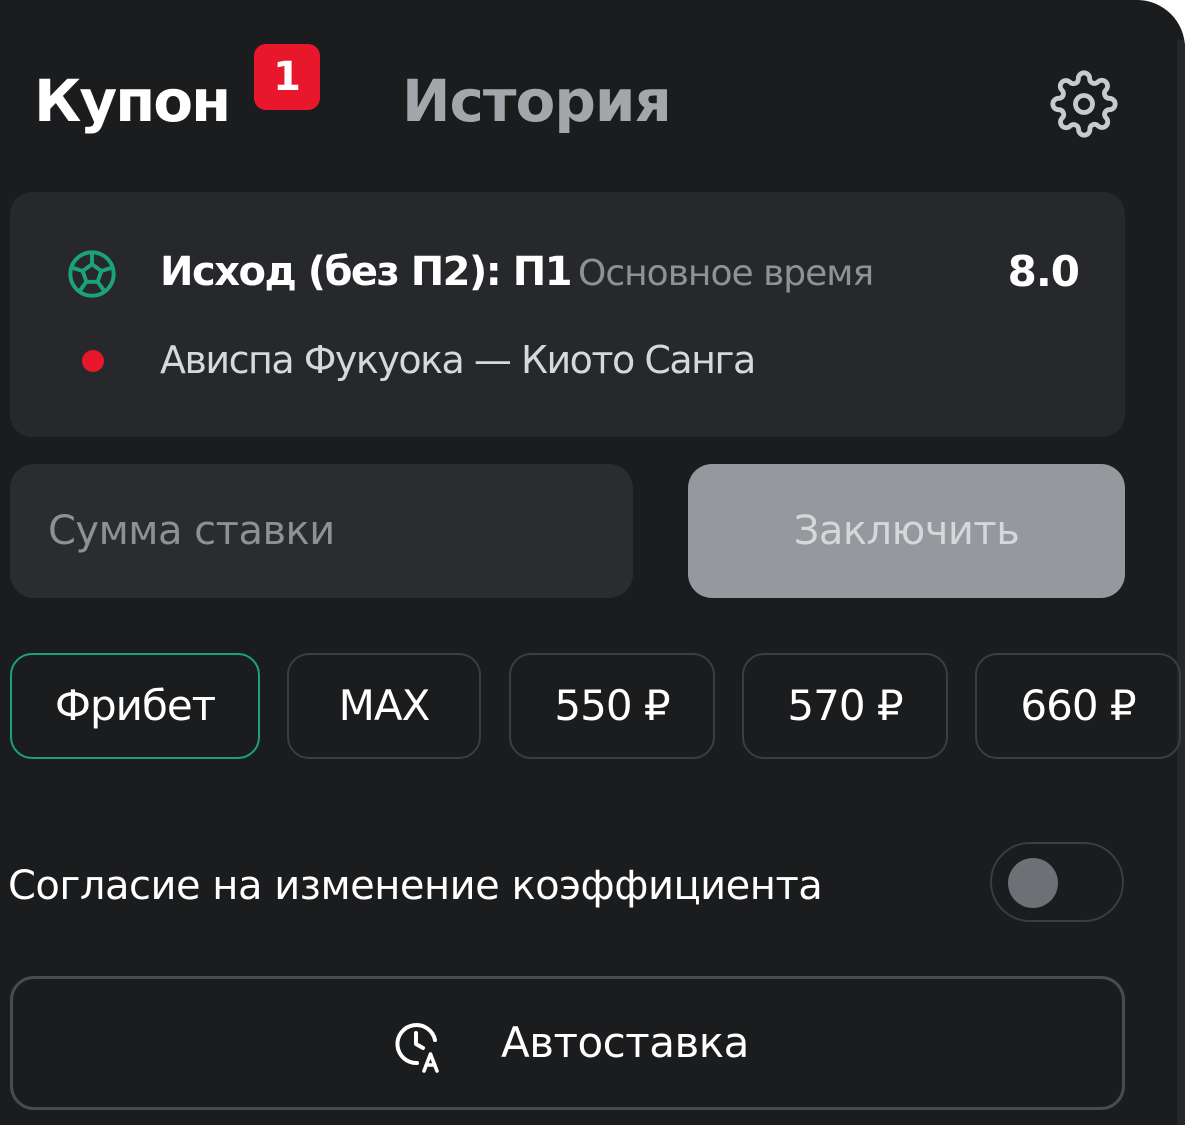  Describe the element at coordinates (384, 706) in the screenshot. I see `quick-amount-max: MAX` at that location.